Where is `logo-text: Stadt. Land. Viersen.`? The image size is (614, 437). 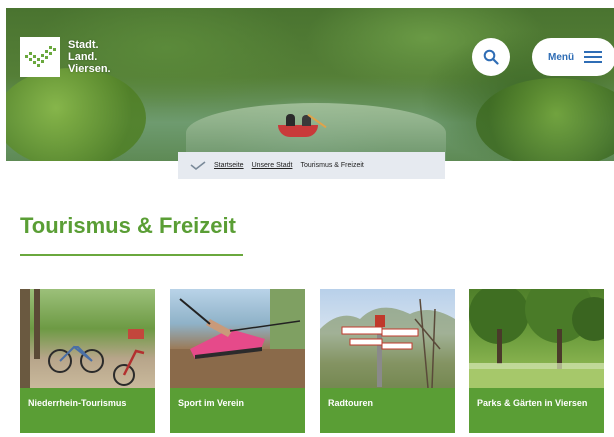
logo-text: Stadt. Land. Viersen. is located at coordinates (89, 57).